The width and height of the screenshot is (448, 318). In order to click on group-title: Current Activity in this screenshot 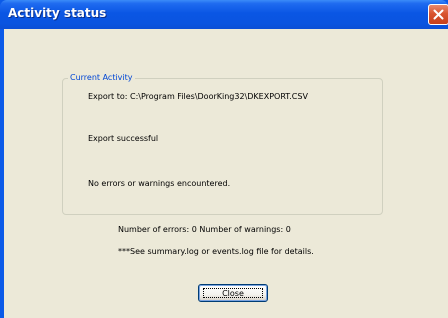, I will do `click(101, 78)`.